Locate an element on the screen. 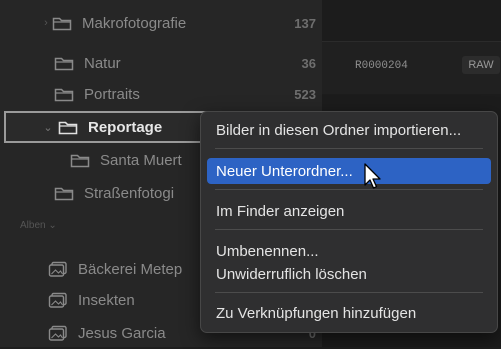 The width and height of the screenshot is (501, 349). folder-count: 137 is located at coordinates (305, 23).